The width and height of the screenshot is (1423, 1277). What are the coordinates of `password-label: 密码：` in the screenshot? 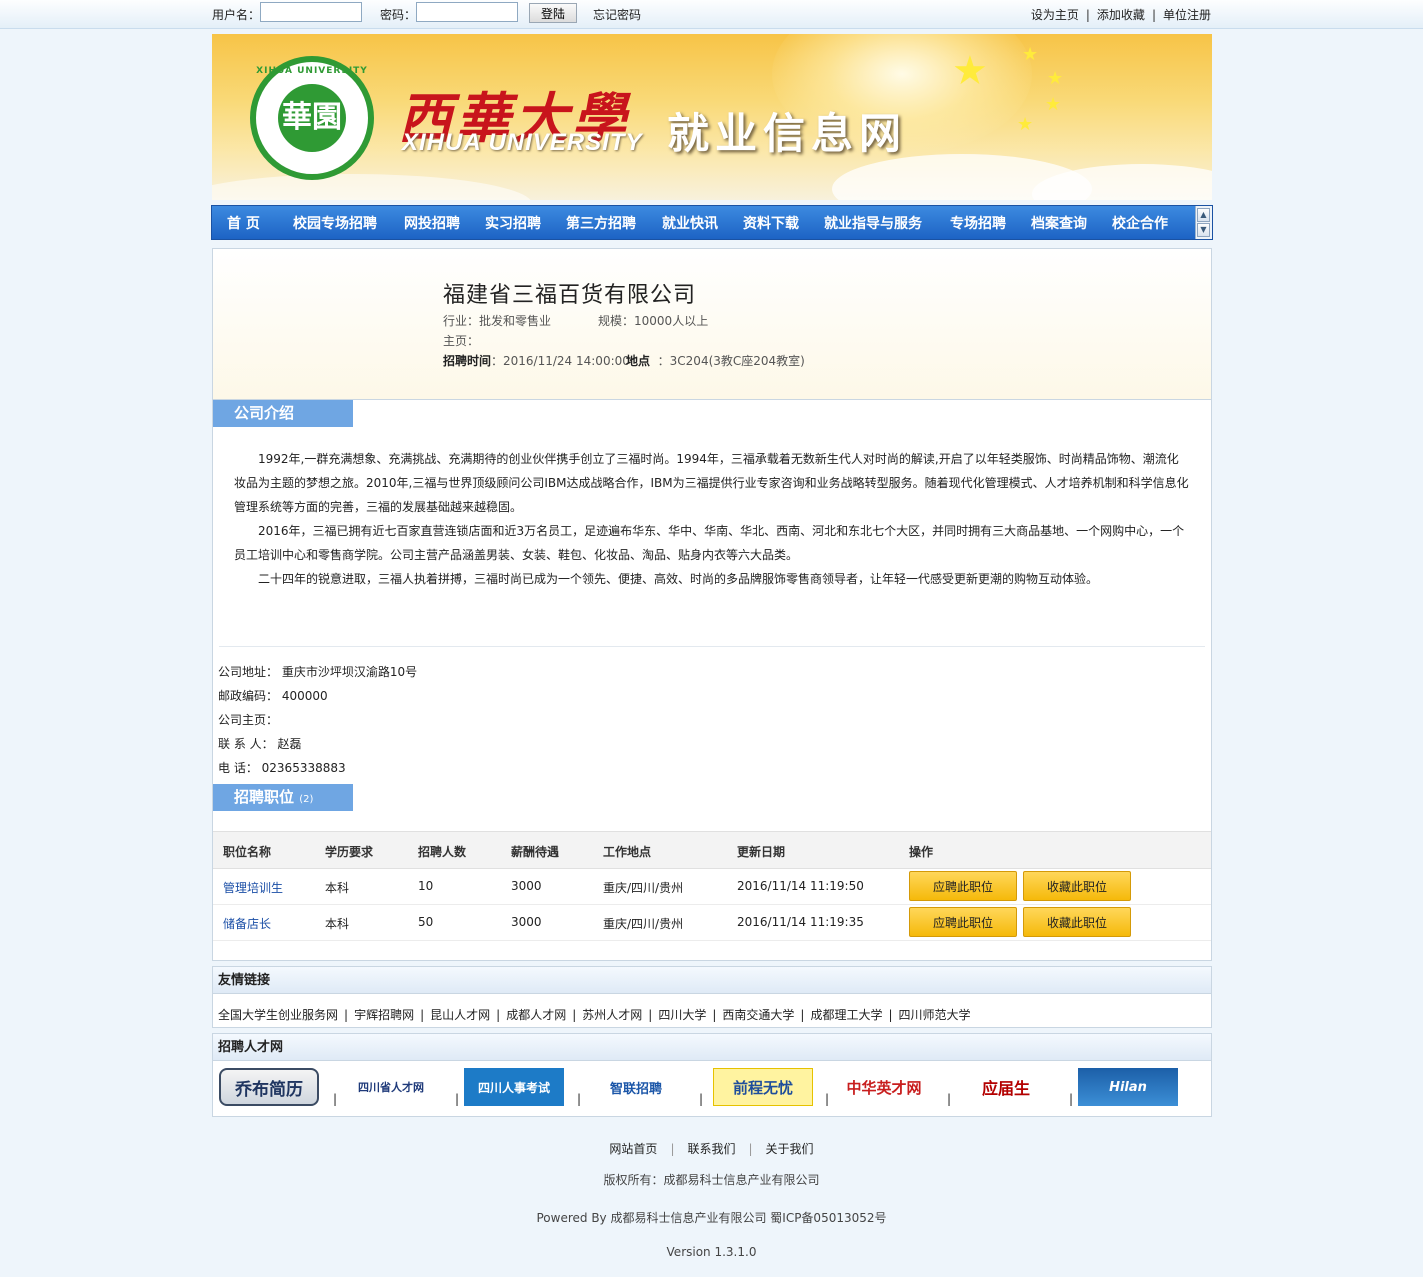 It's located at (398, 15).